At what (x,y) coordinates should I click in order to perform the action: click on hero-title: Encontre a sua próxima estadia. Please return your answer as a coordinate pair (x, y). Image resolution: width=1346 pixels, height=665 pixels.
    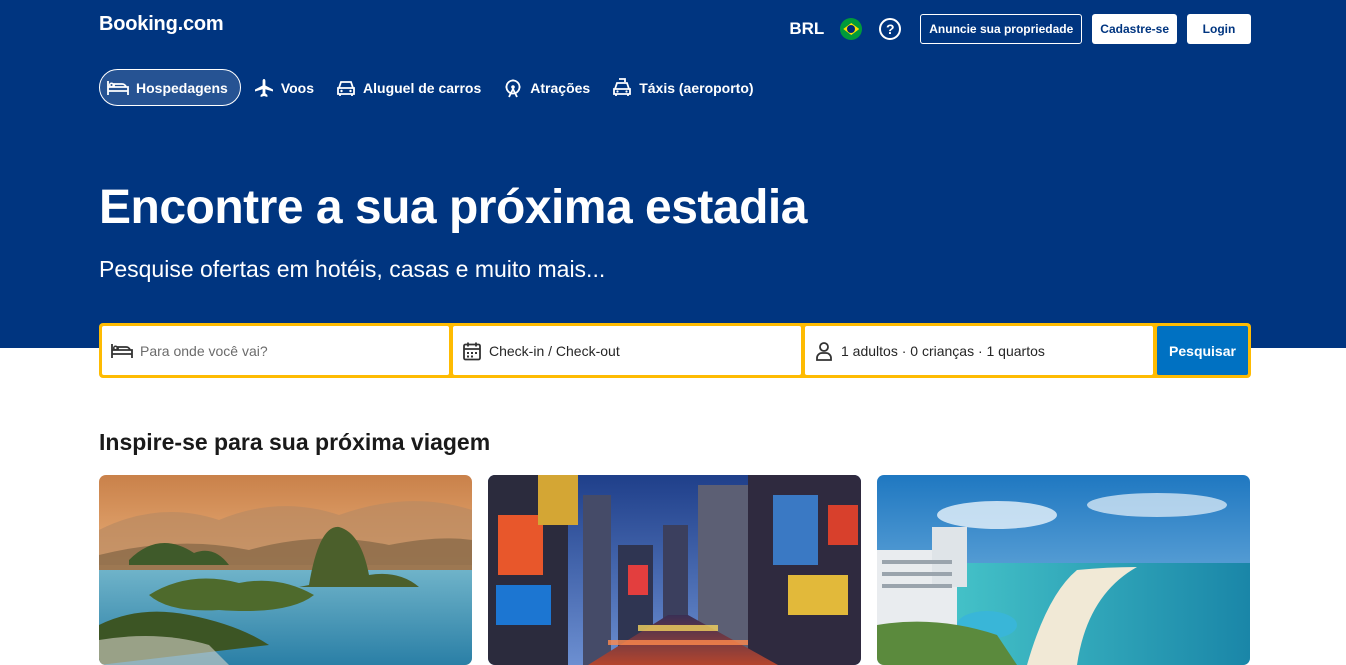
    Looking at the image, I should click on (453, 207).